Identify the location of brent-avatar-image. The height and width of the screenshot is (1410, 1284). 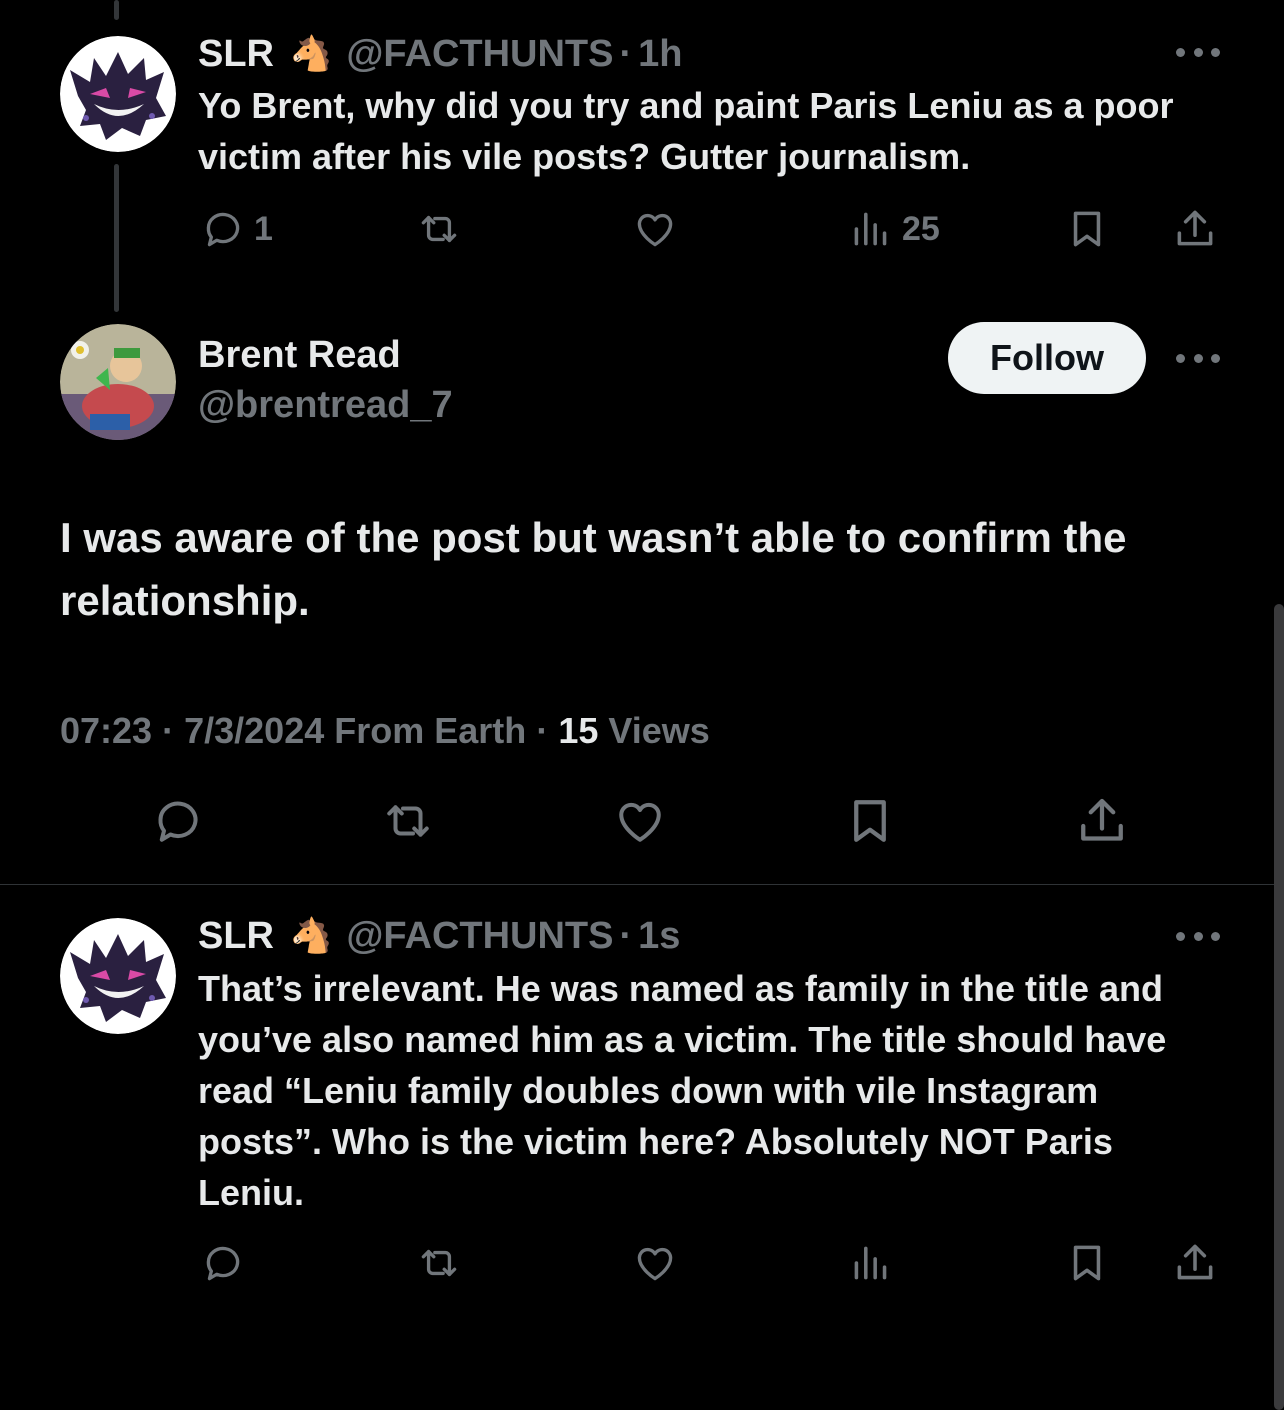
(118, 382).